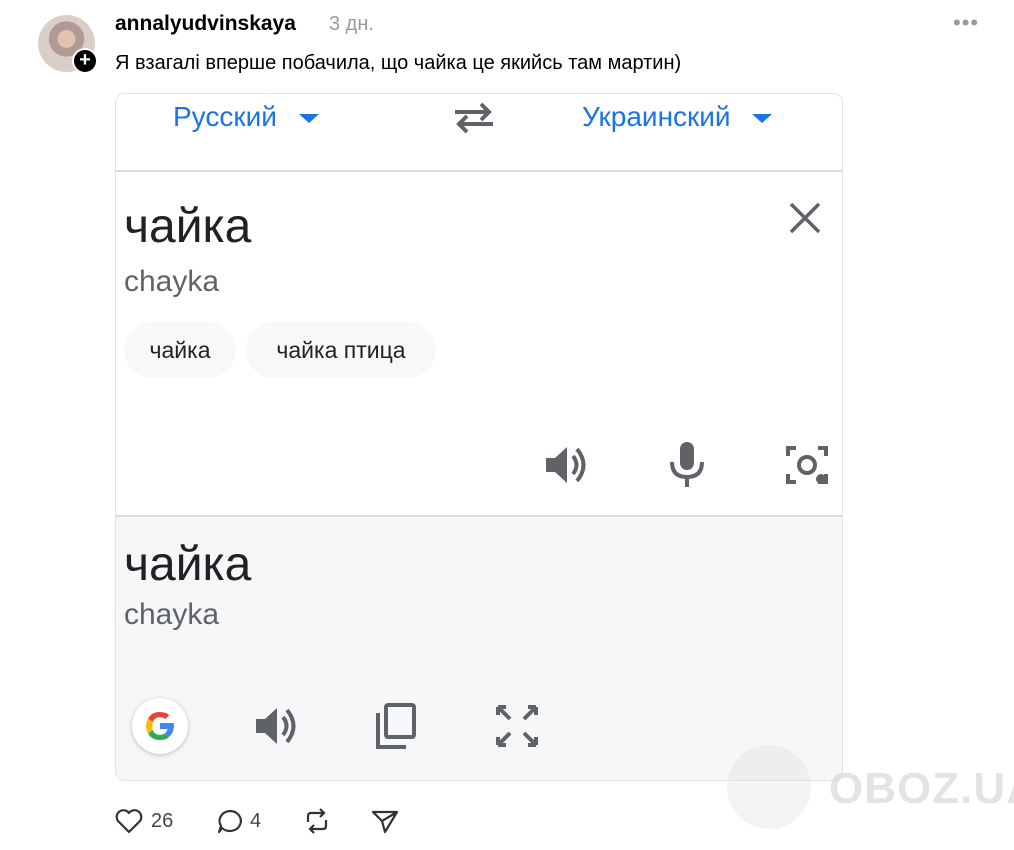  Describe the element at coordinates (172, 614) in the screenshot. I see `translated-transliteration: chayka` at that location.